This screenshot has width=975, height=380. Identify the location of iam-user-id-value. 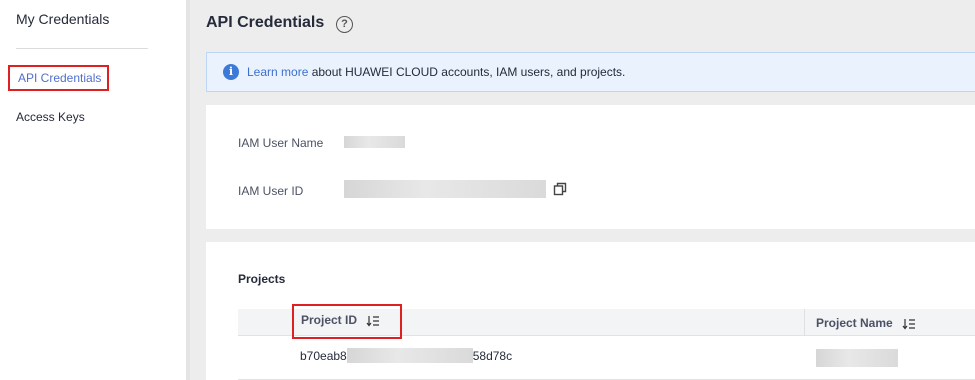
(445, 189).